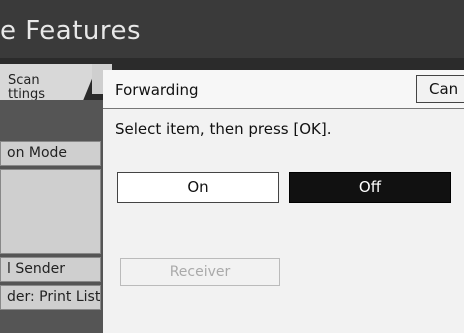 The image size is (464, 333). I want to click on cancel-button: Can, so click(440, 89).